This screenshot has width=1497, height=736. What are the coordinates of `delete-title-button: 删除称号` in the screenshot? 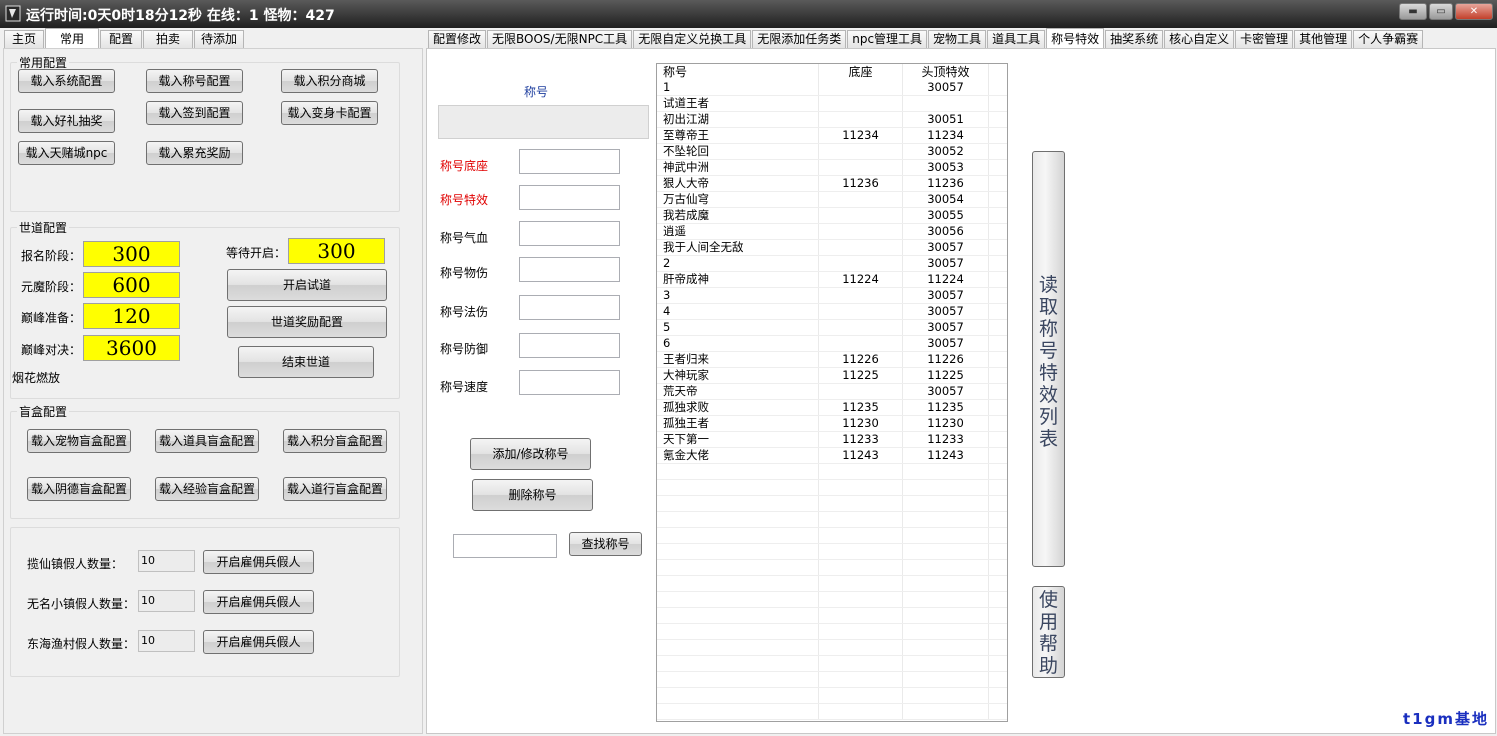 It's located at (532, 495).